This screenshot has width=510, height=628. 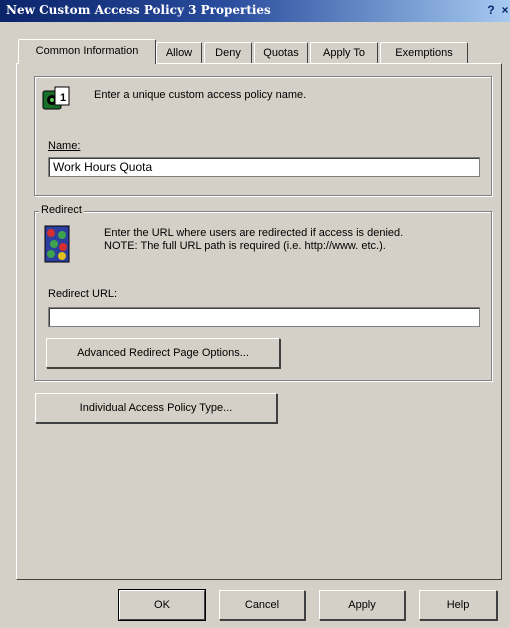 What do you see at coordinates (61, 210) in the screenshot?
I see `redirect-group-label: Redirect` at bounding box center [61, 210].